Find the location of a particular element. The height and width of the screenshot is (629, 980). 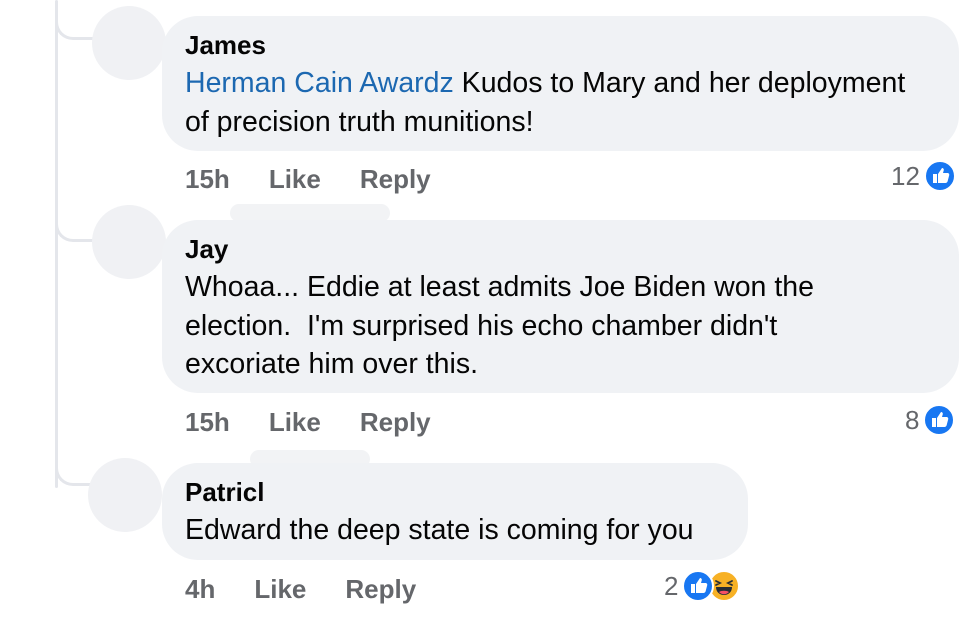

comment-author: Patricl is located at coordinates (454, 492).